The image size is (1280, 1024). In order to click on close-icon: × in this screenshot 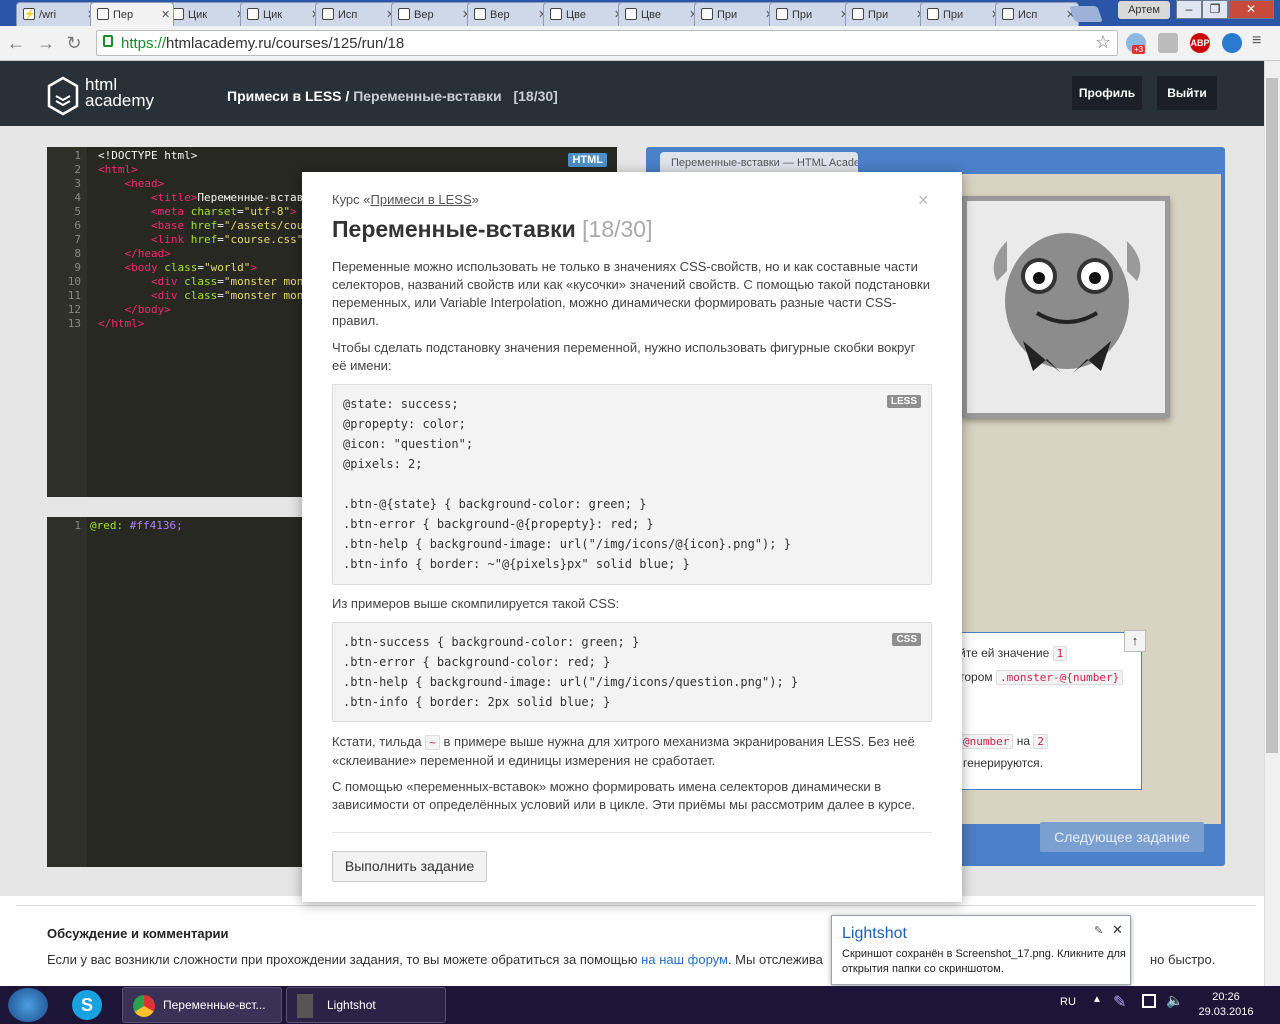, I will do `click(923, 200)`.